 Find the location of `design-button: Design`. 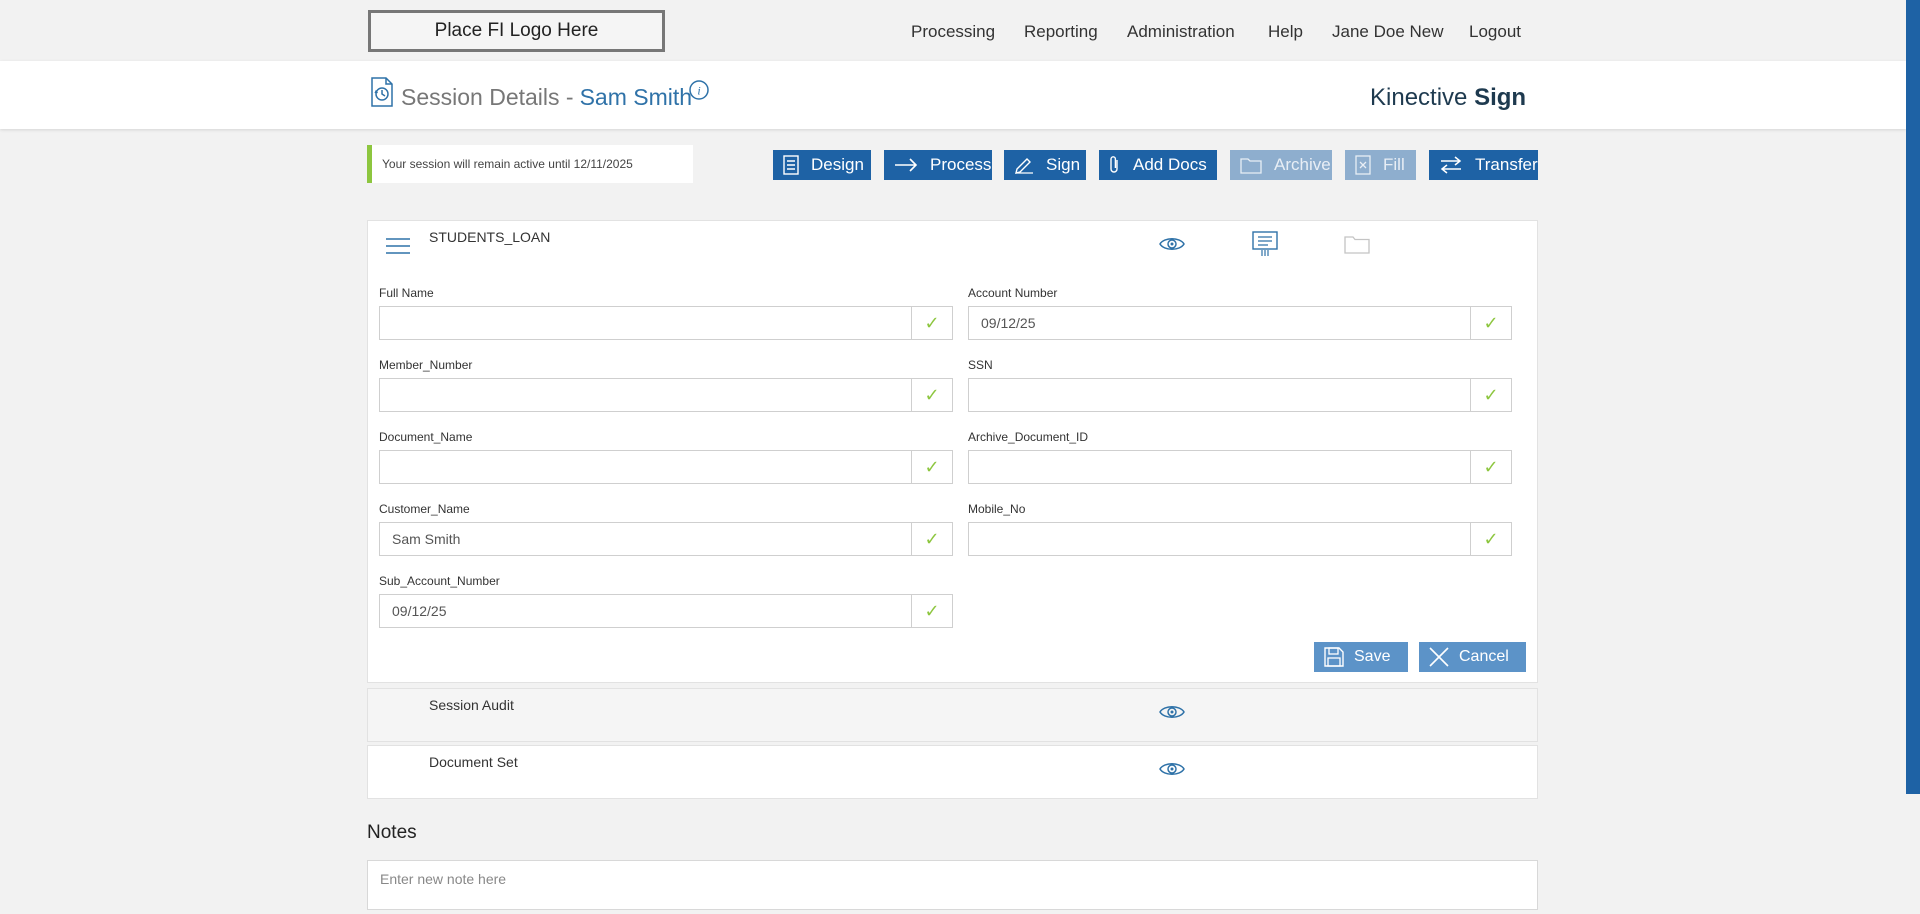

design-button: Design is located at coordinates (822, 165).